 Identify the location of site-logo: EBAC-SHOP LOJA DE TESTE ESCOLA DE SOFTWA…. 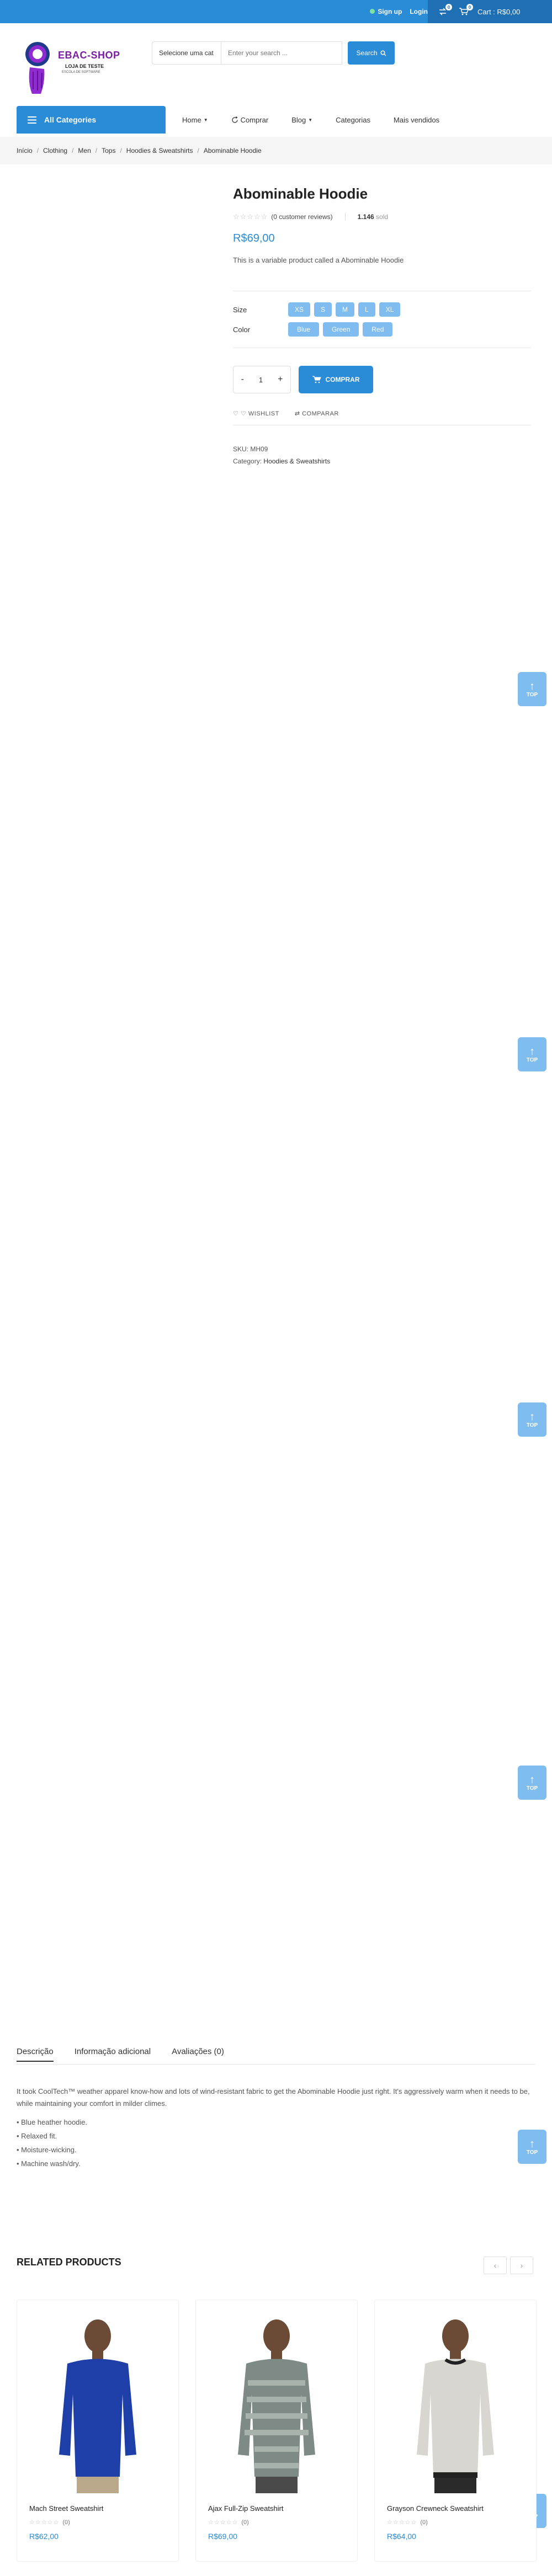
(75, 69).